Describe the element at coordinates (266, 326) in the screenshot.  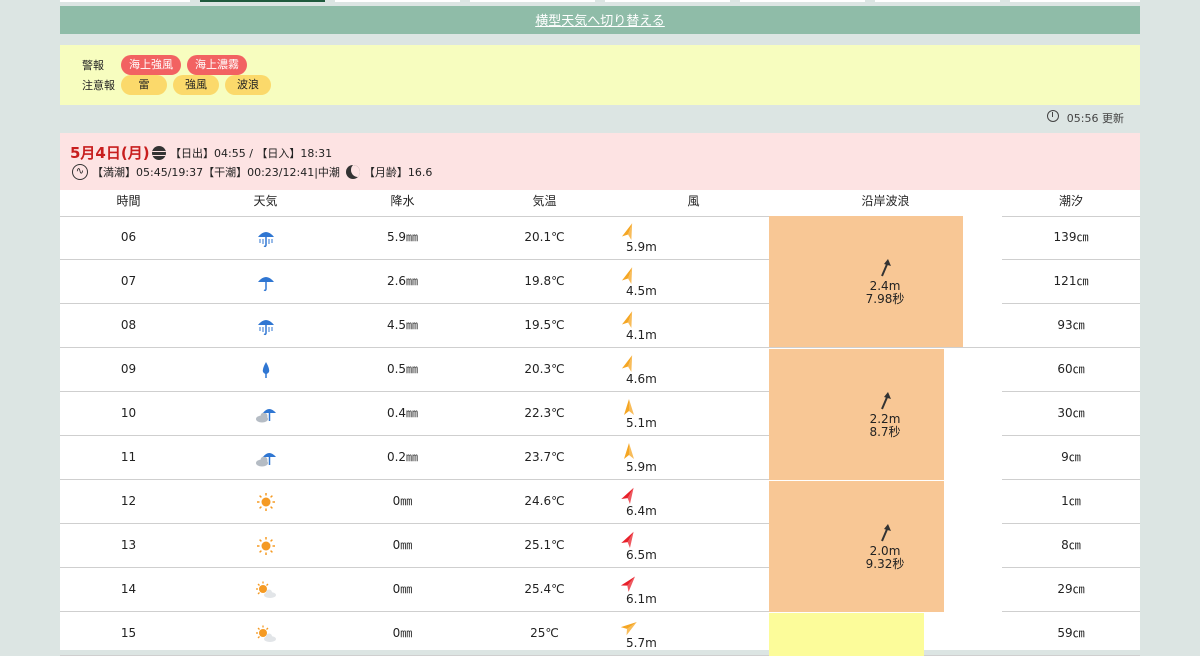
I see `rain-umbrella-heavy-icon` at that location.